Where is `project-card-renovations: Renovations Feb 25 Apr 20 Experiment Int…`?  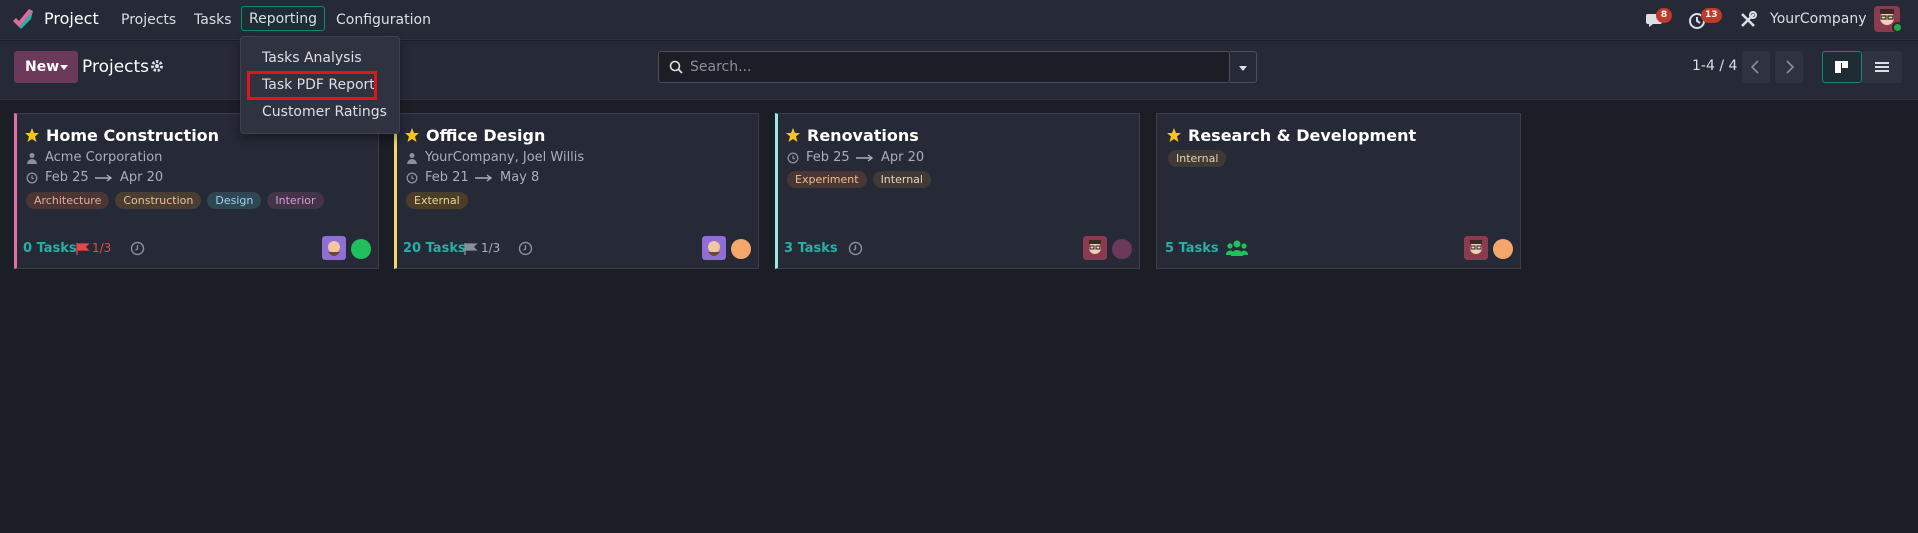 project-card-renovations: Renovations Feb 25 Apr 20 Experiment Int… is located at coordinates (957, 191).